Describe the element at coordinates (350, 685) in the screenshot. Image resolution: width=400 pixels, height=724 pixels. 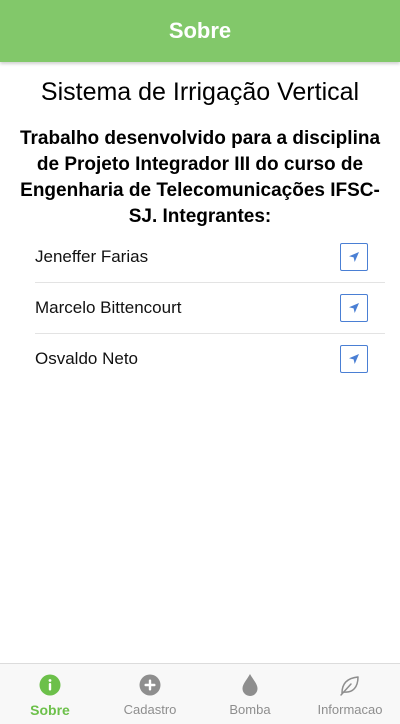
I see `leaf-icon` at that location.